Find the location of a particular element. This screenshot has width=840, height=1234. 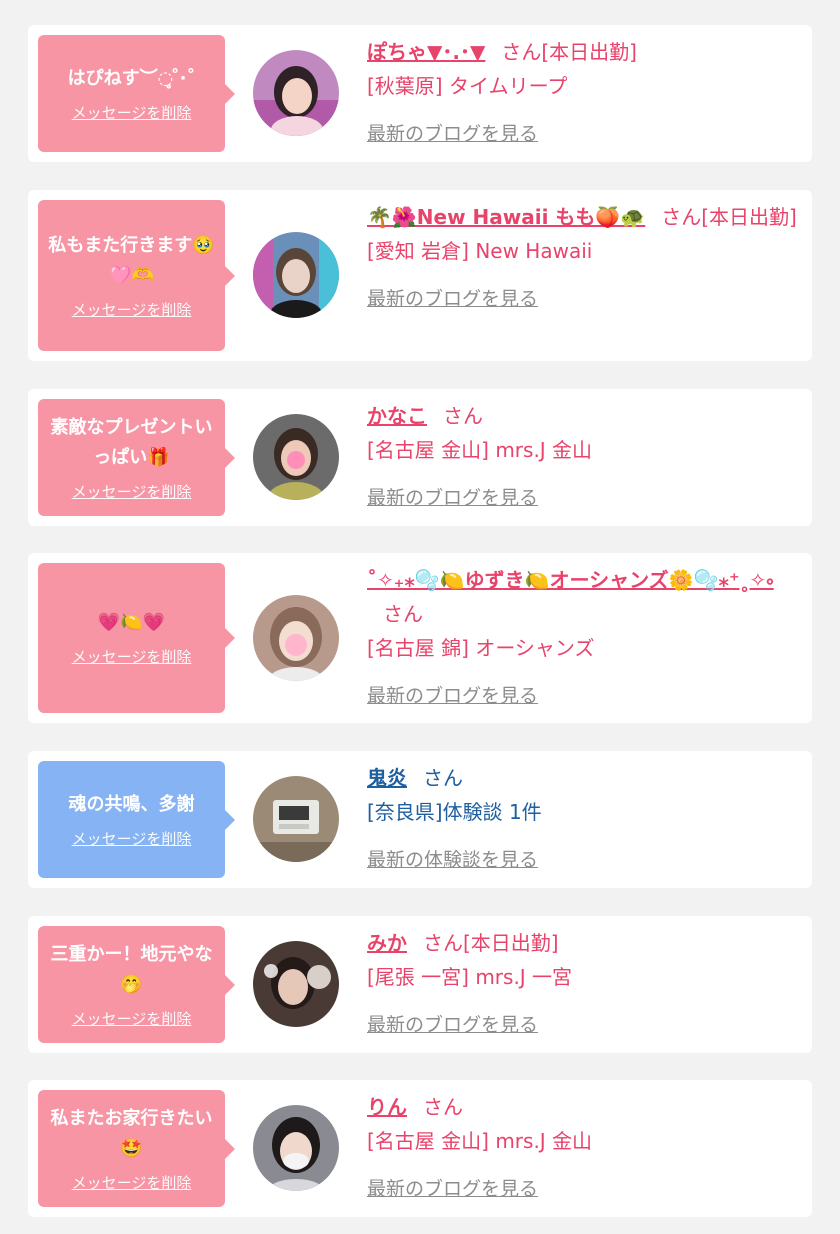

message-bubble: 魂の共鳴、多謝 メッセージを削除 is located at coordinates (136, 819).